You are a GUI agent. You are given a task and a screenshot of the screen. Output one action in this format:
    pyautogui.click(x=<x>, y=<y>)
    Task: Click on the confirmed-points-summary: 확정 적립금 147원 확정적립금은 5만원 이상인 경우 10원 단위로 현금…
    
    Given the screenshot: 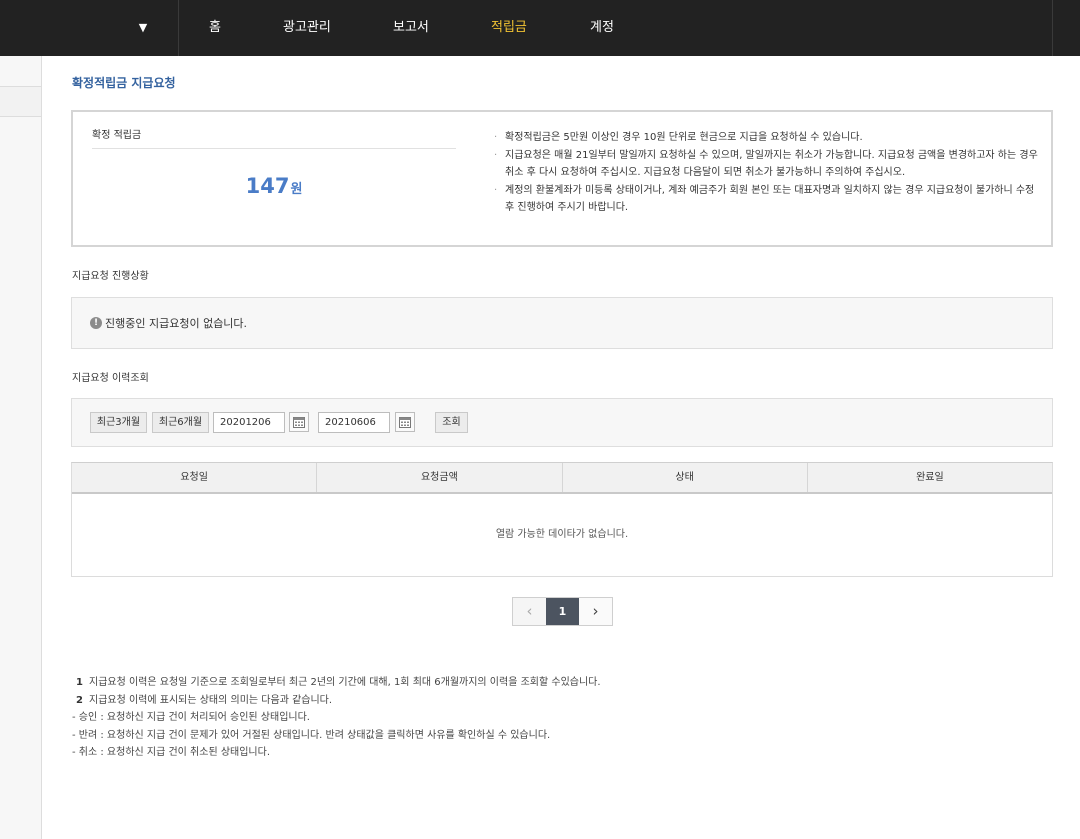 What is the action you would take?
    pyautogui.click(x=562, y=178)
    